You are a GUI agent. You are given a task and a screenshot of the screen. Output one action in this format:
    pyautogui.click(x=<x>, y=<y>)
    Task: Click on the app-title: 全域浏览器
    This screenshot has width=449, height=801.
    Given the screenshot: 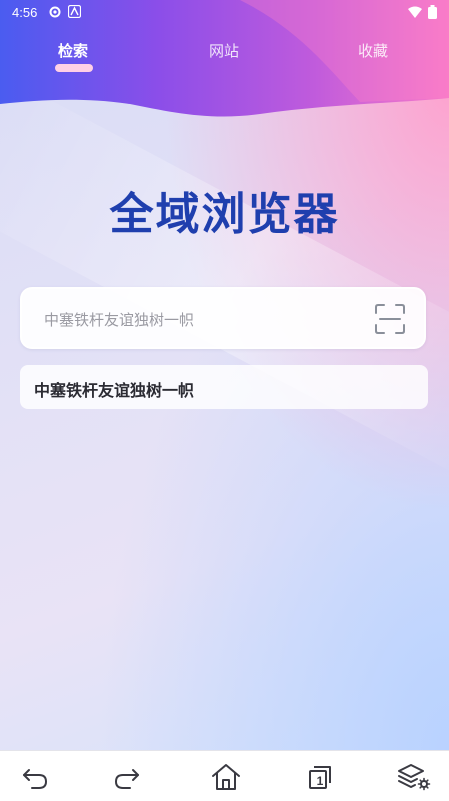 What is the action you would take?
    pyautogui.click(x=224, y=214)
    